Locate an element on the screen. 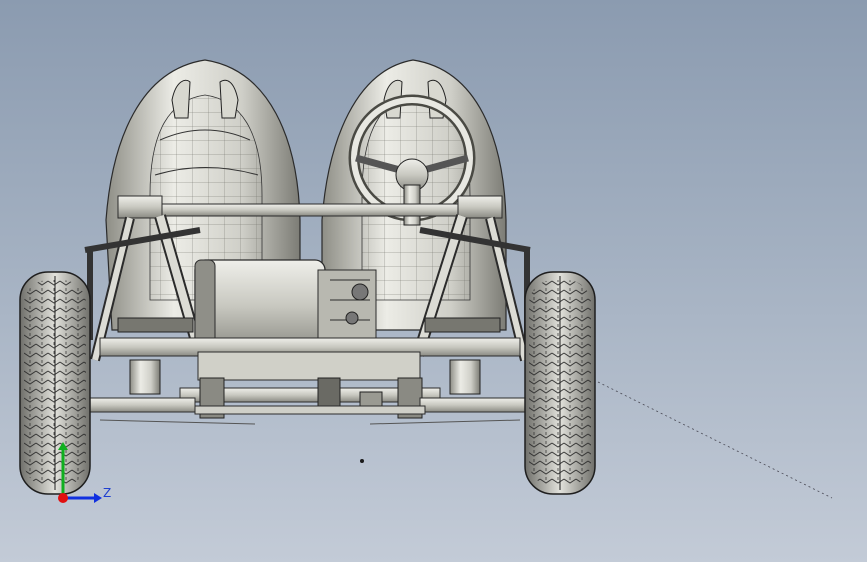  sketch-line is located at coordinates (715, 440).